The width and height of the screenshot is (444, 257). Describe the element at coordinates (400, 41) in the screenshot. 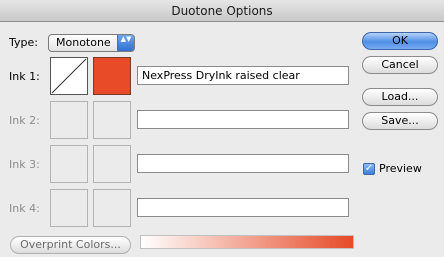

I see `ok-button: OK` at that location.